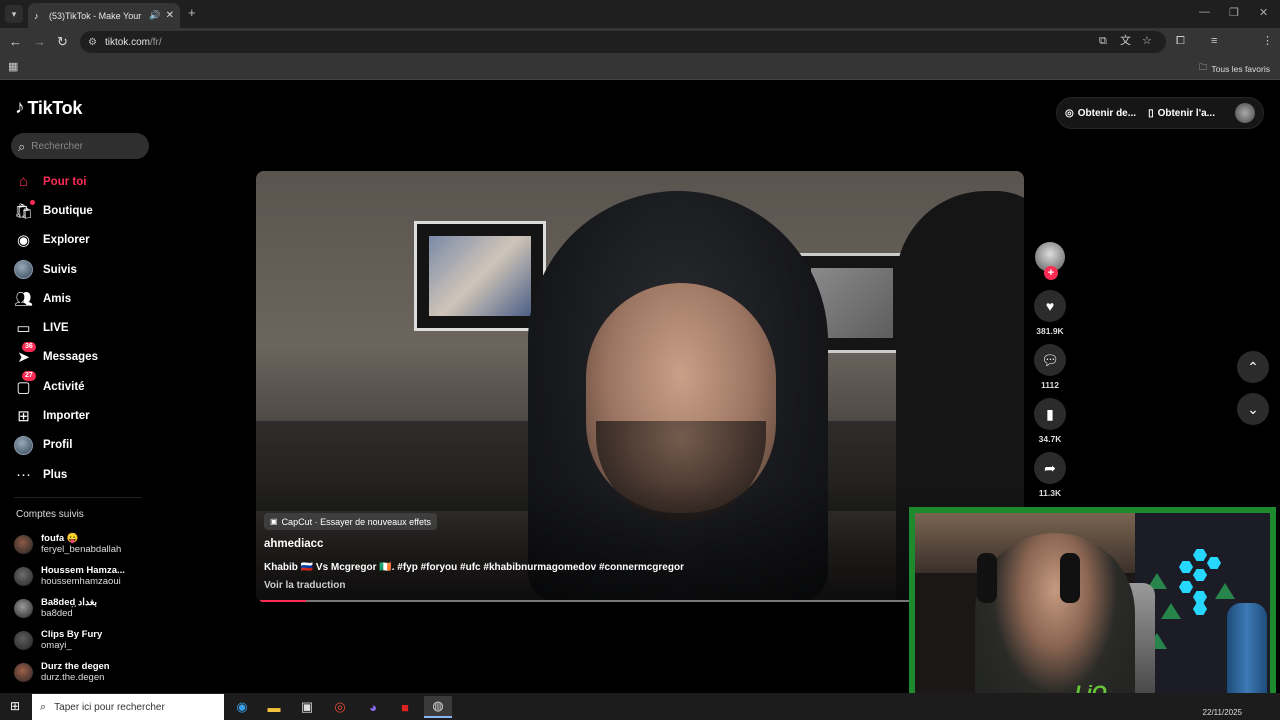  Describe the element at coordinates (1051, 273) in the screenshot. I see `follow-plus-icon: +` at that location.